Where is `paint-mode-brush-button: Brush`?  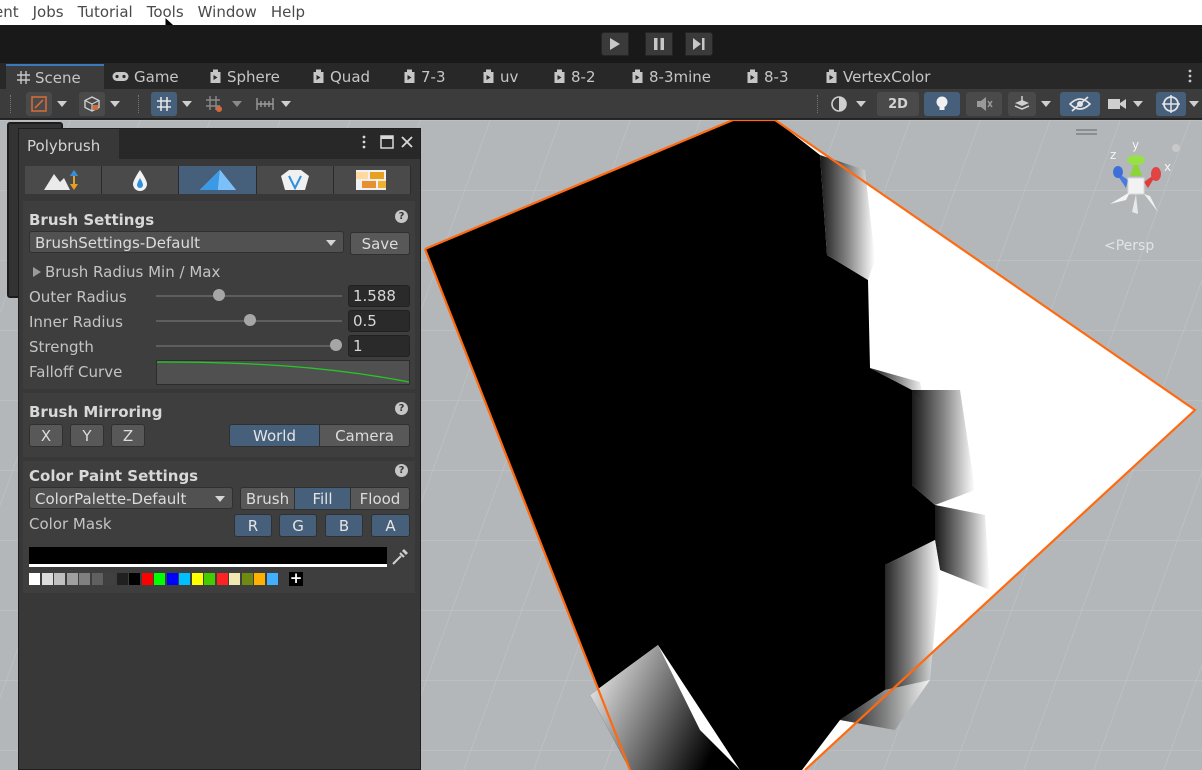
paint-mode-brush-button: Brush is located at coordinates (267, 498).